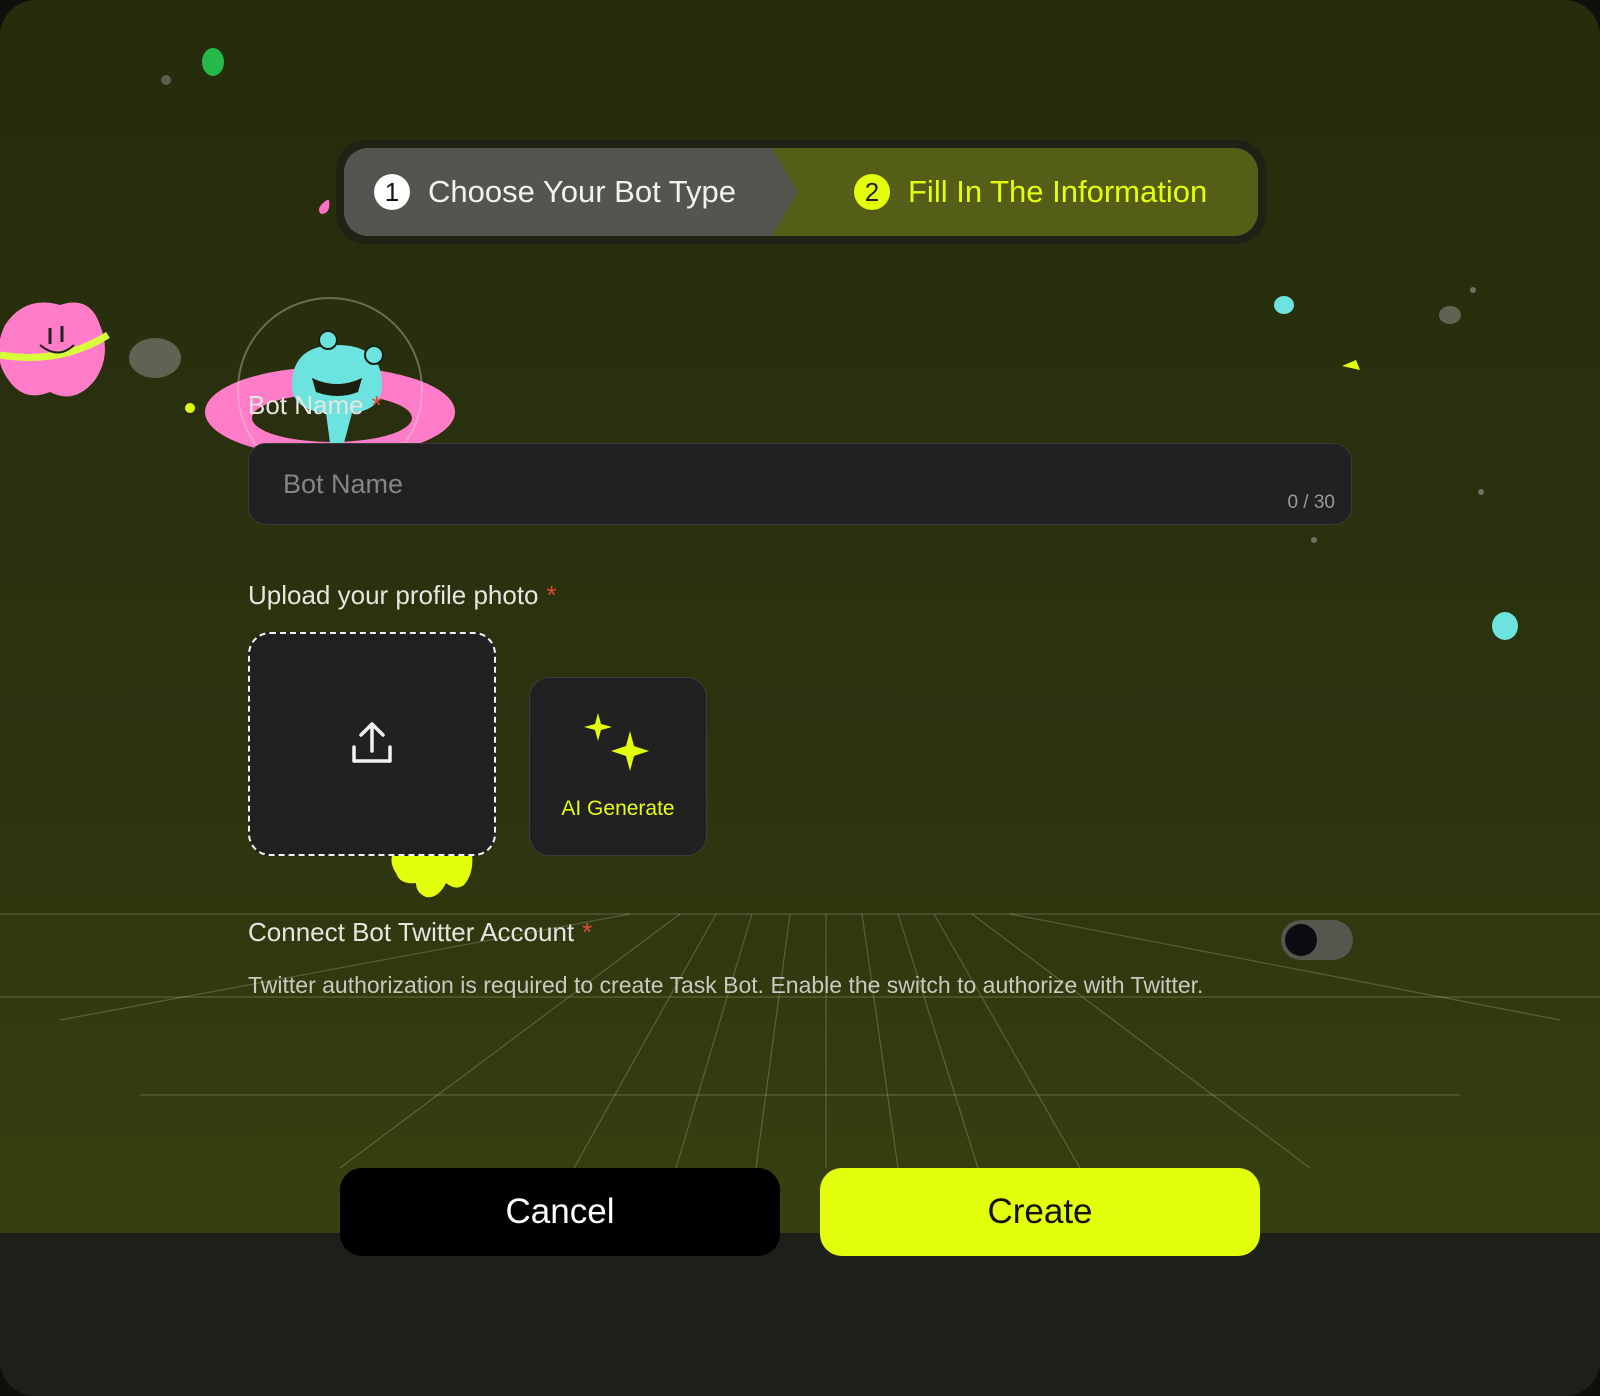 This screenshot has height=1396, width=1600. I want to click on step-label: Fill In The Information, so click(1058, 191).